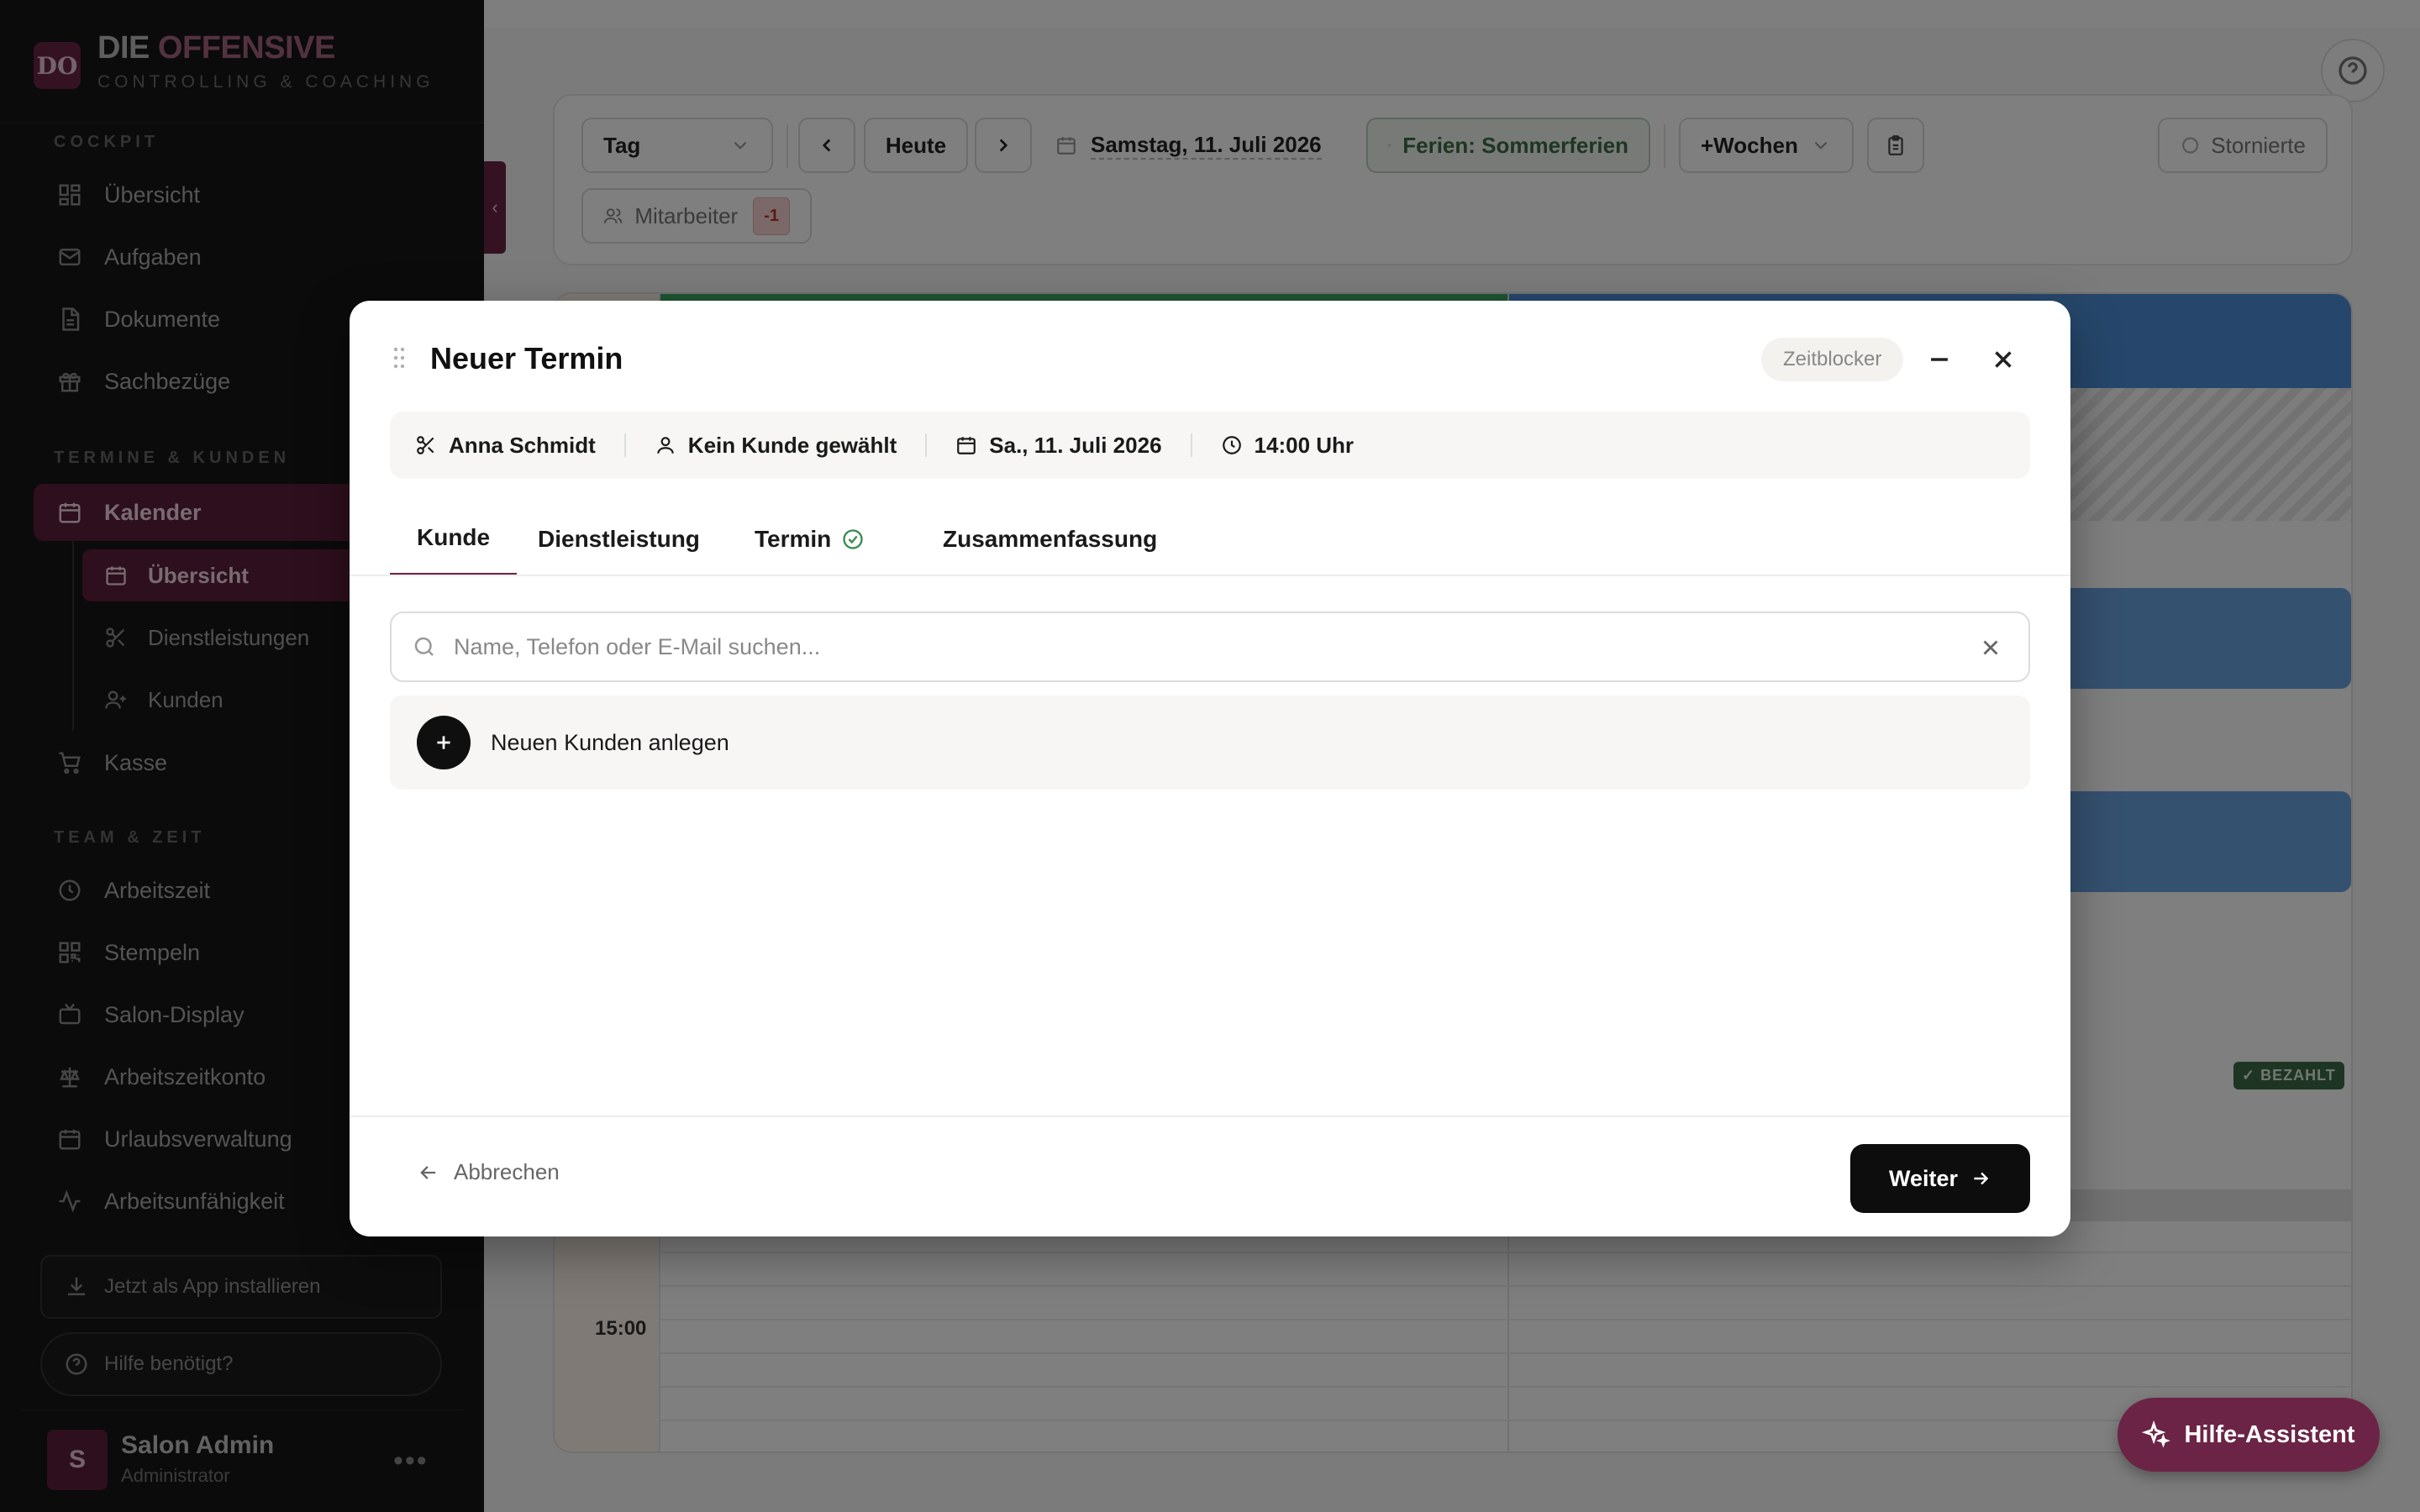 Image resolution: width=2420 pixels, height=1512 pixels. What do you see at coordinates (1990, 647) in the screenshot?
I see `clear-search-icon` at bounding box center [1990, 647].